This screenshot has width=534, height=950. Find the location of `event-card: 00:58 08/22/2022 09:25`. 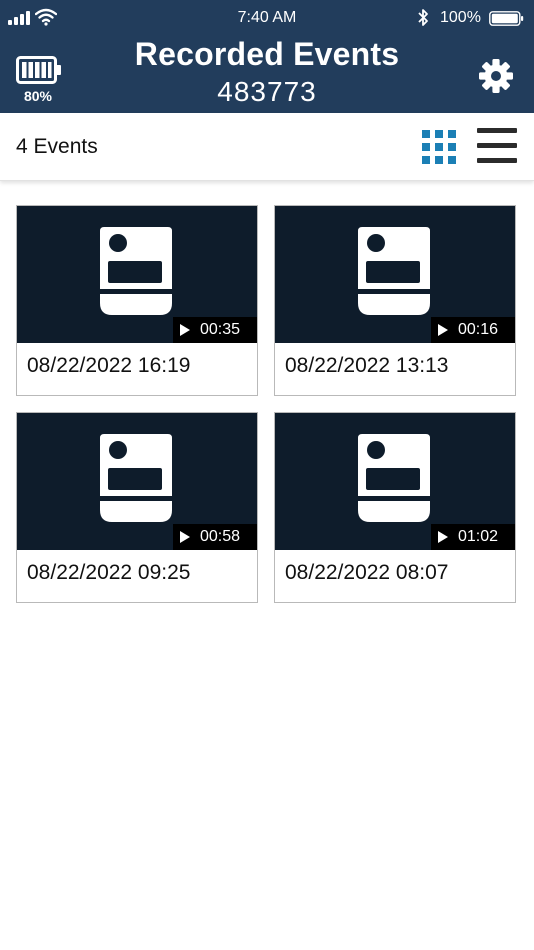

event-card: 00:58 08/22/2022 09:25 is located at coordinates (137, 507).